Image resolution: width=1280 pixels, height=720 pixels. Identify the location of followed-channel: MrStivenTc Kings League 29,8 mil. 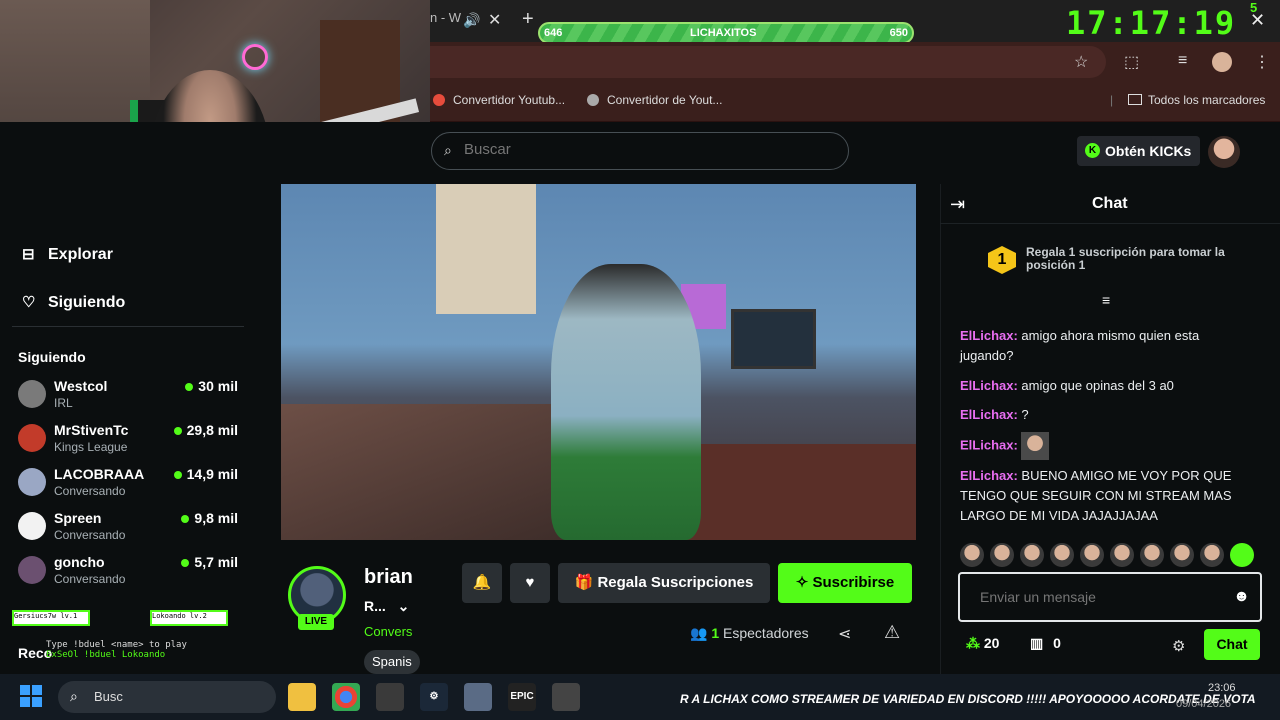
(131, 443).